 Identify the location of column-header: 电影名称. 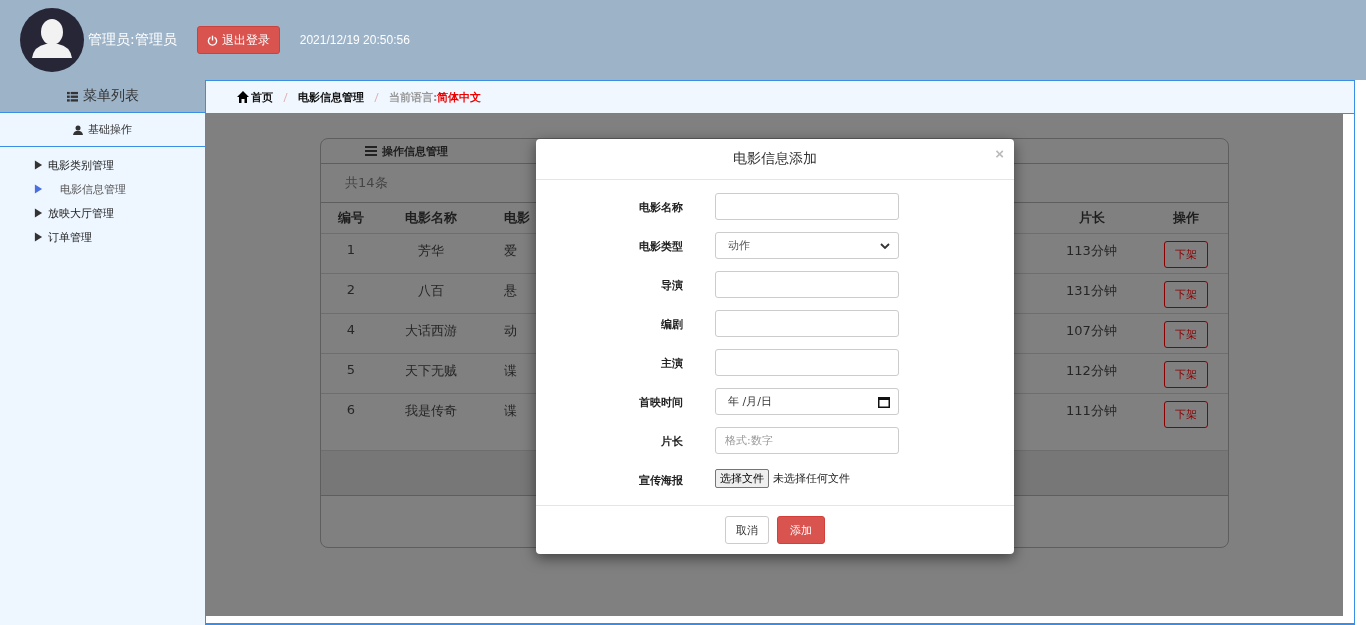
(431, 218).